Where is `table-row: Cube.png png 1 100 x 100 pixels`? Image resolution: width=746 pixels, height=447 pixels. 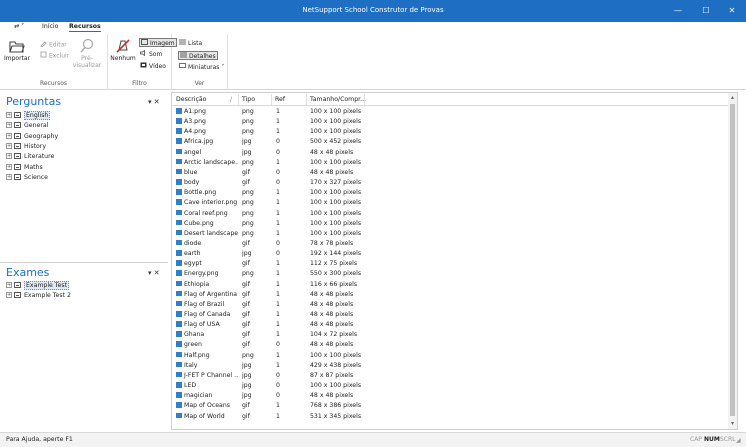
table-row: Cube.png png 1 100 x 100 pixels is located at coordinates (450, 224).